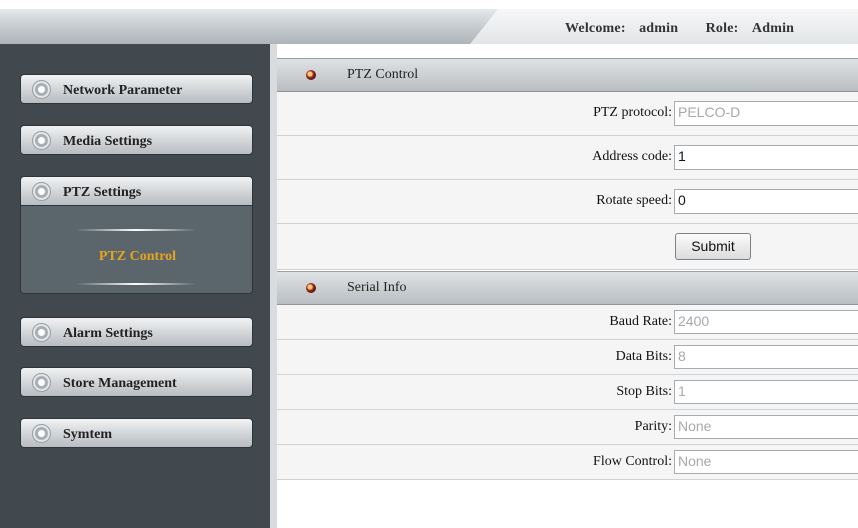 This screenshot has width=858, height=528. What do you see at coordinates (120, 383) in the screenshot?
I see `sidebar-item-label: Store Management` at bounding box center [120, 383].